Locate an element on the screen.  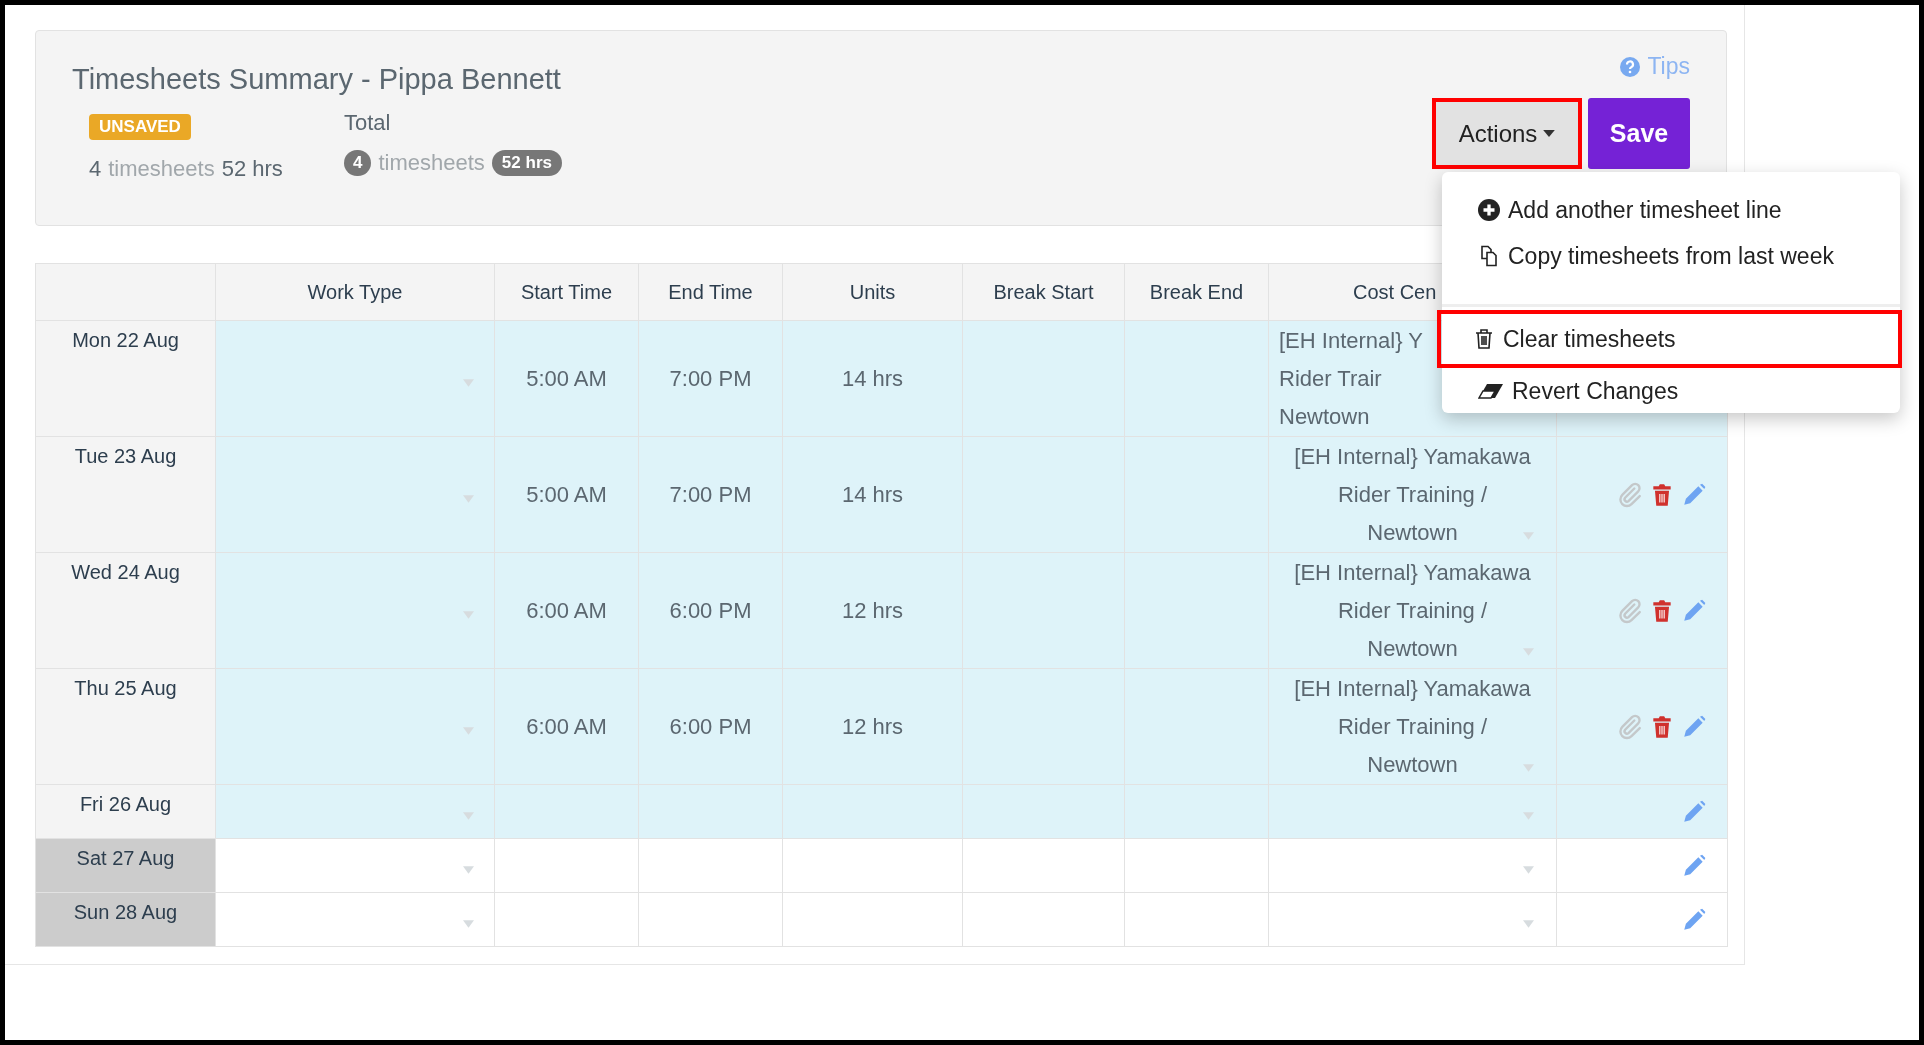
date-cell: Tue 23 Aug is located at coordinates (125, 494).